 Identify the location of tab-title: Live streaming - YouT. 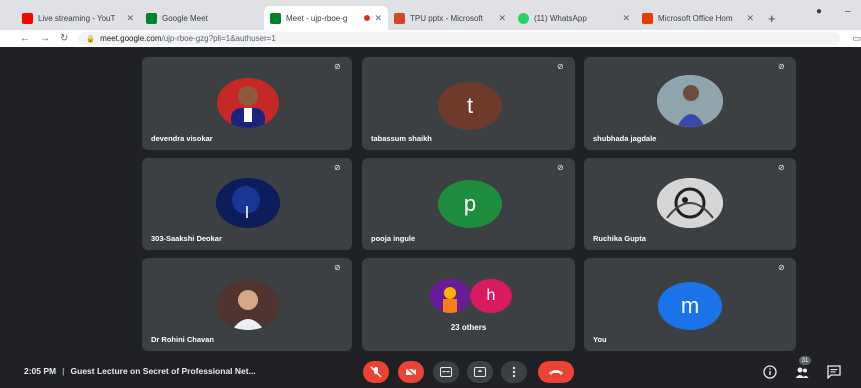
(77, 18).